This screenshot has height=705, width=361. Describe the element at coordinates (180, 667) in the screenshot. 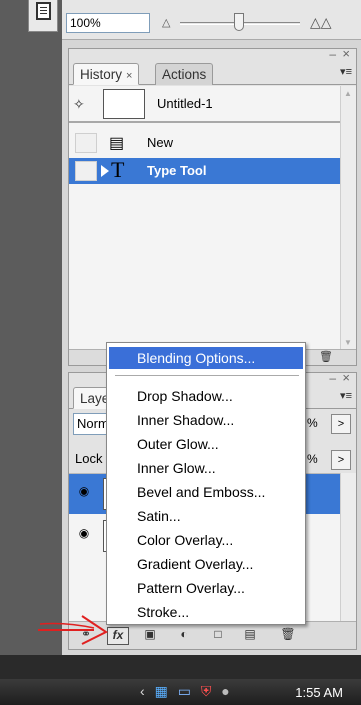

I see `taskbar-upper` at that location.